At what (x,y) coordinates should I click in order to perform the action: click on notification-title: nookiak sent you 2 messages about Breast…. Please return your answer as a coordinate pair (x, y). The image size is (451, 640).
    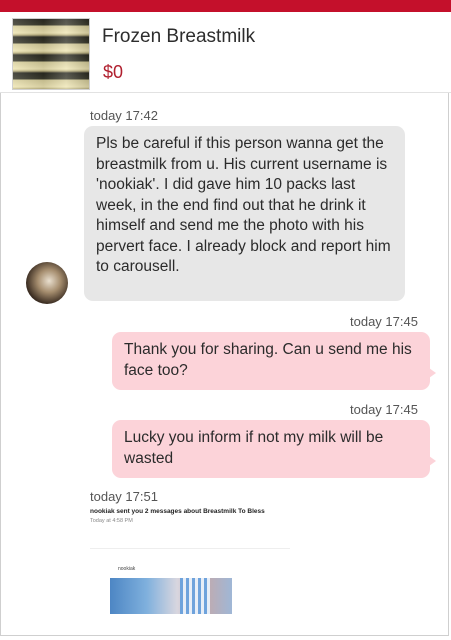
    Looking at the image, I should click on (177, 511).